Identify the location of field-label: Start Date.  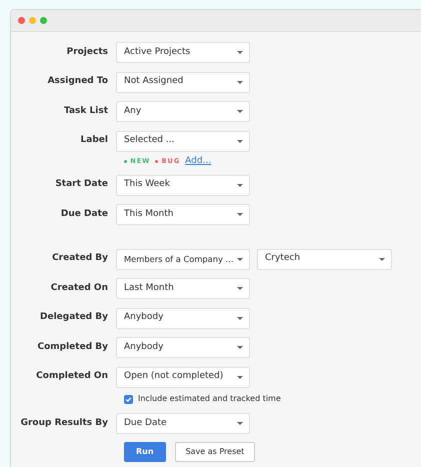
(81, 185).